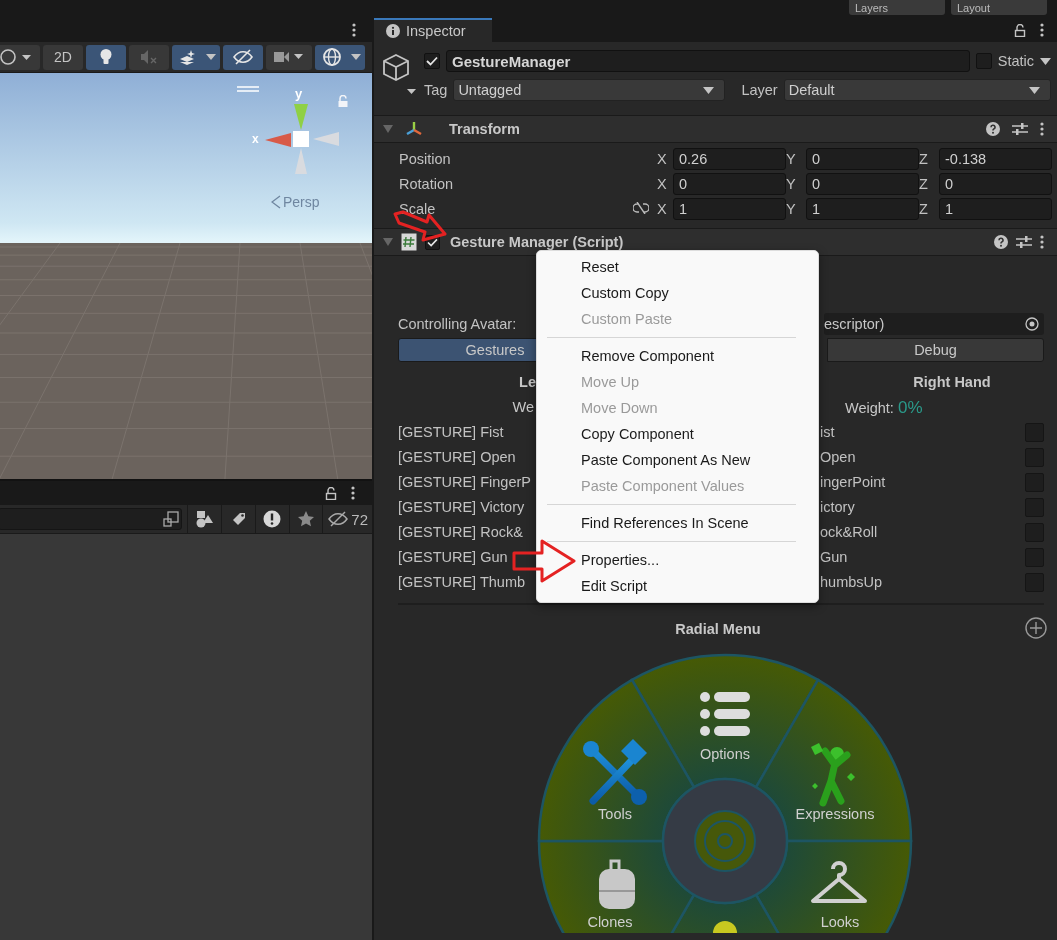 The image size is (1057, 940). I want to click on menu-item: Remove Component, so click(677, 356).